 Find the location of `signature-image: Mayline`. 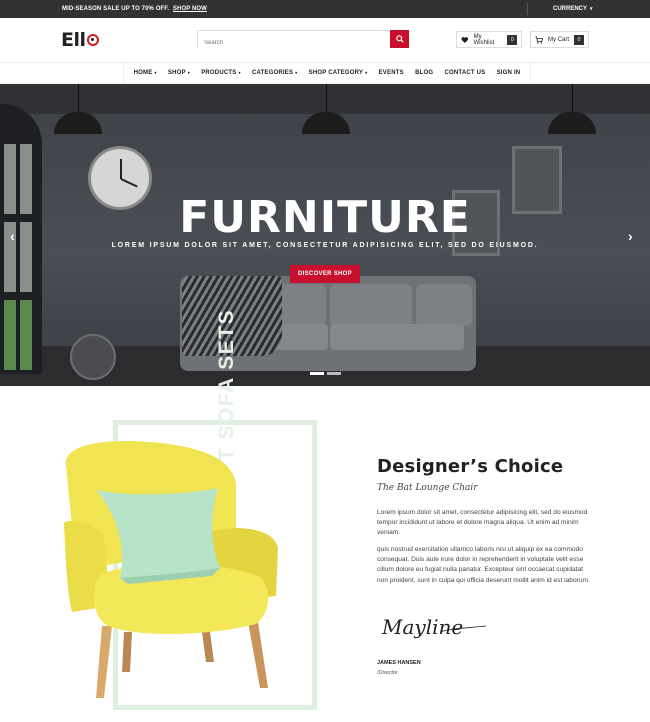

signature-image: Mayline is located at coordinates (434, 627).